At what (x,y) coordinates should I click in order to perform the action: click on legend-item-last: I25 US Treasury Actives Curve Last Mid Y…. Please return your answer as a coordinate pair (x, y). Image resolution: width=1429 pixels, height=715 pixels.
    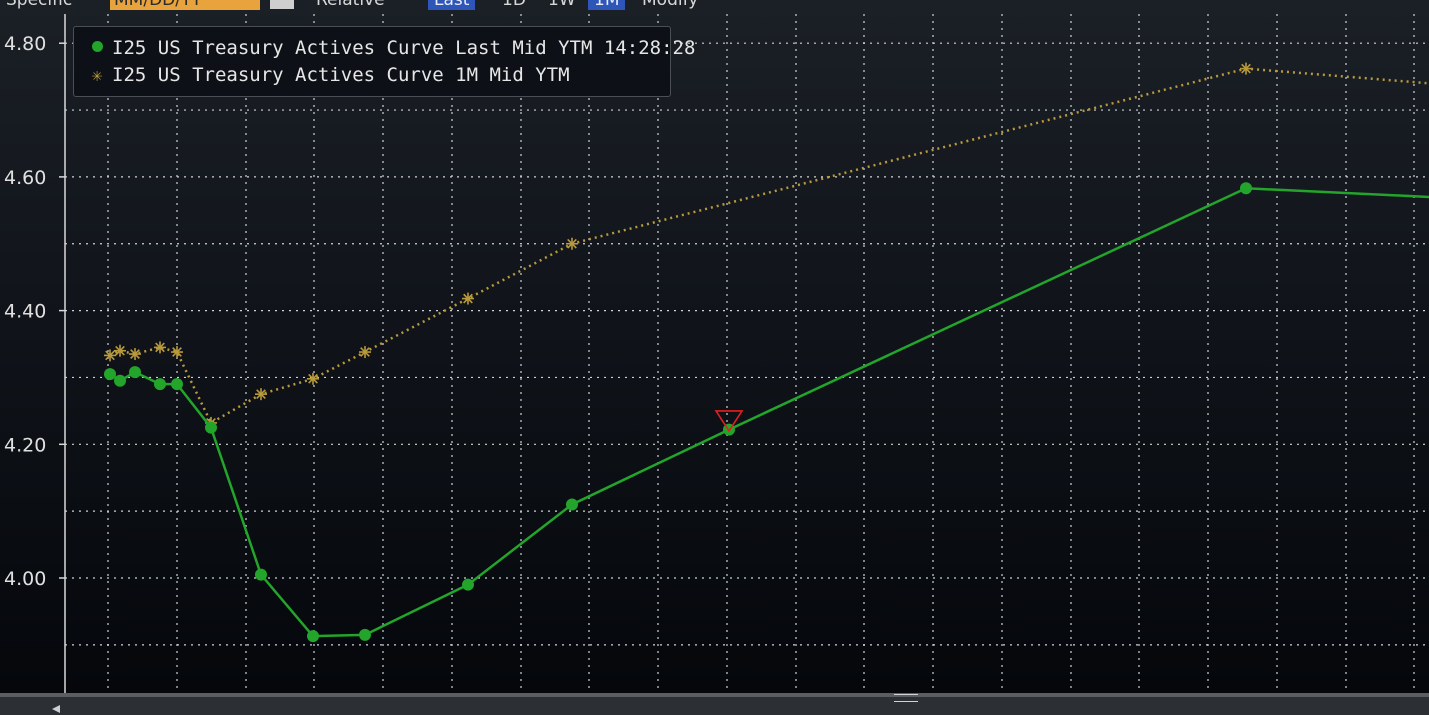
    Looking at the image, I should click on (391, 48).